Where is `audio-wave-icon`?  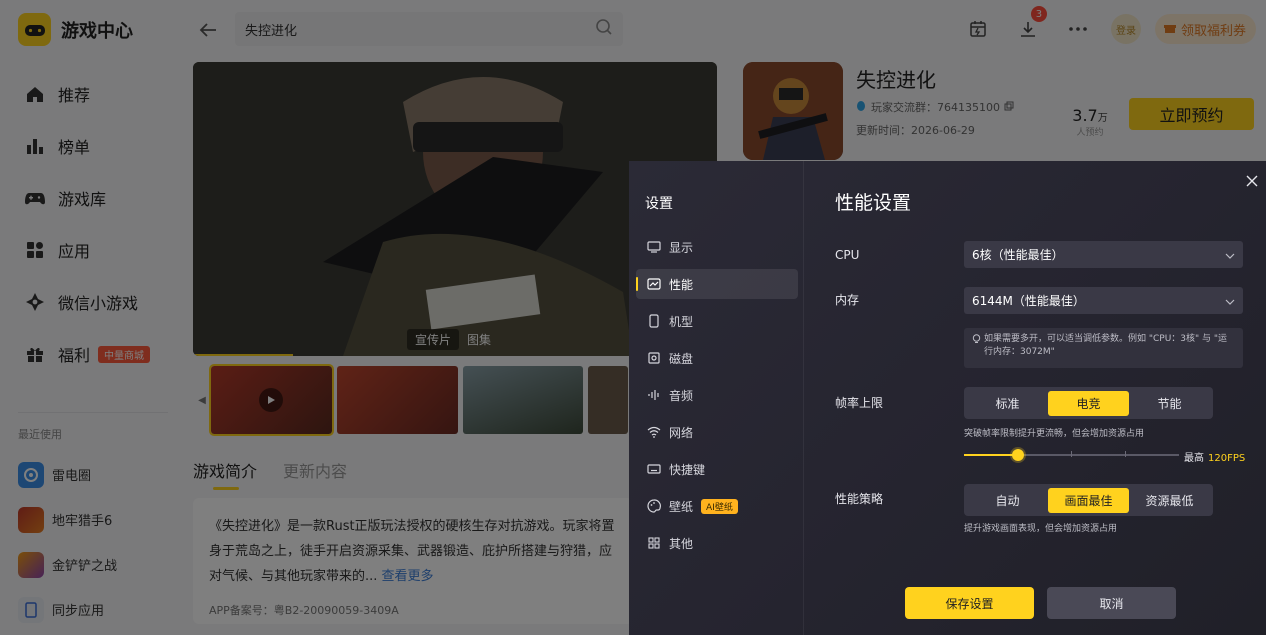
audio-wave-icon is located at coordinates (654, 395).